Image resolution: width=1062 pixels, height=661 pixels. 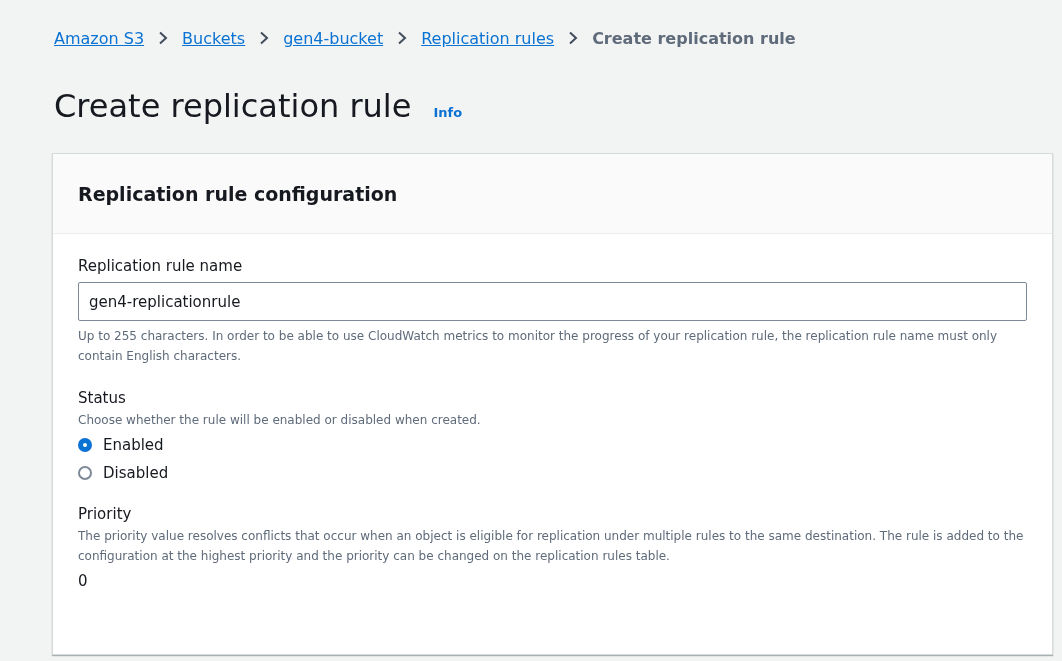 I want to click on field-description: The priority value resolves conflicts that occur when an object is eligible for replication under multiple rules to the same destination. The rule is added to the configuration at the highest priority and the priority can be changed on the replication rules table., so click(x=551, y=546).